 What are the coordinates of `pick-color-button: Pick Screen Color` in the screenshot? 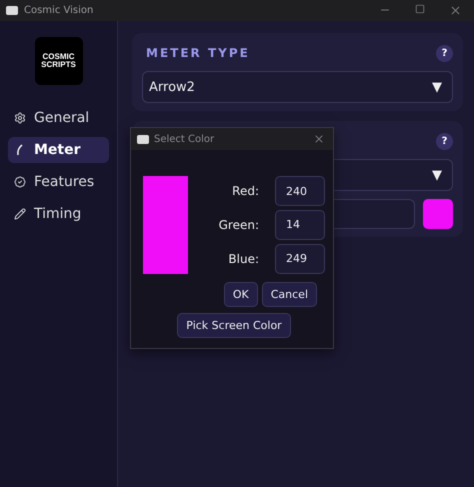 It's located at (234, 325).